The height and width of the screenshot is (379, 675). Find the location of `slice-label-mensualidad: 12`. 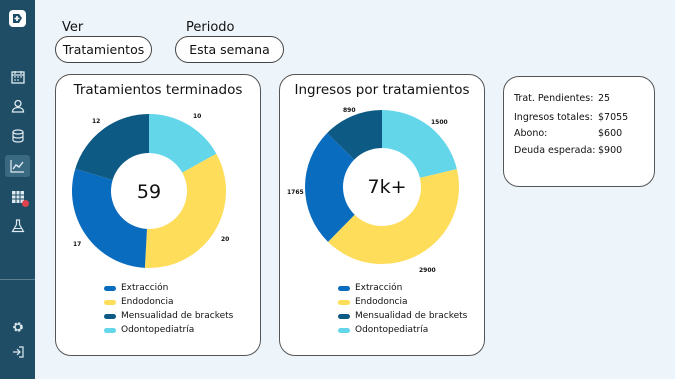

slice-label-mensualidad: 12 is located at coordinates (96, 121).